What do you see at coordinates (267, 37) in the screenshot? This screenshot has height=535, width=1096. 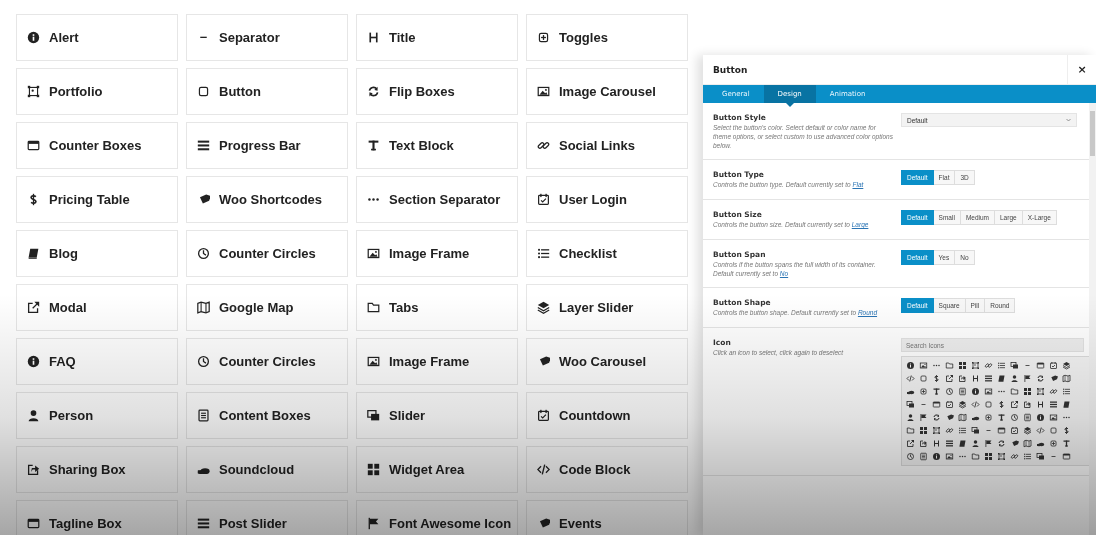 I see `element-tile: Separator` at bounding box center [267, 37].